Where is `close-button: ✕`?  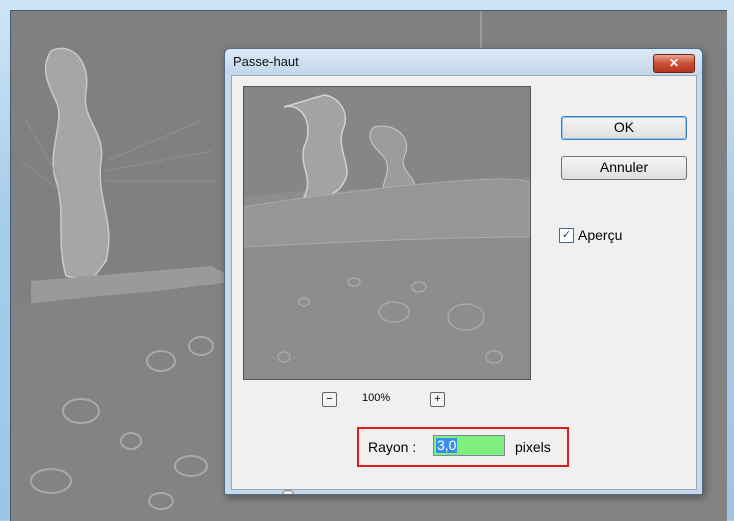
close-button: ✕ is located at coordinates (674, 63).